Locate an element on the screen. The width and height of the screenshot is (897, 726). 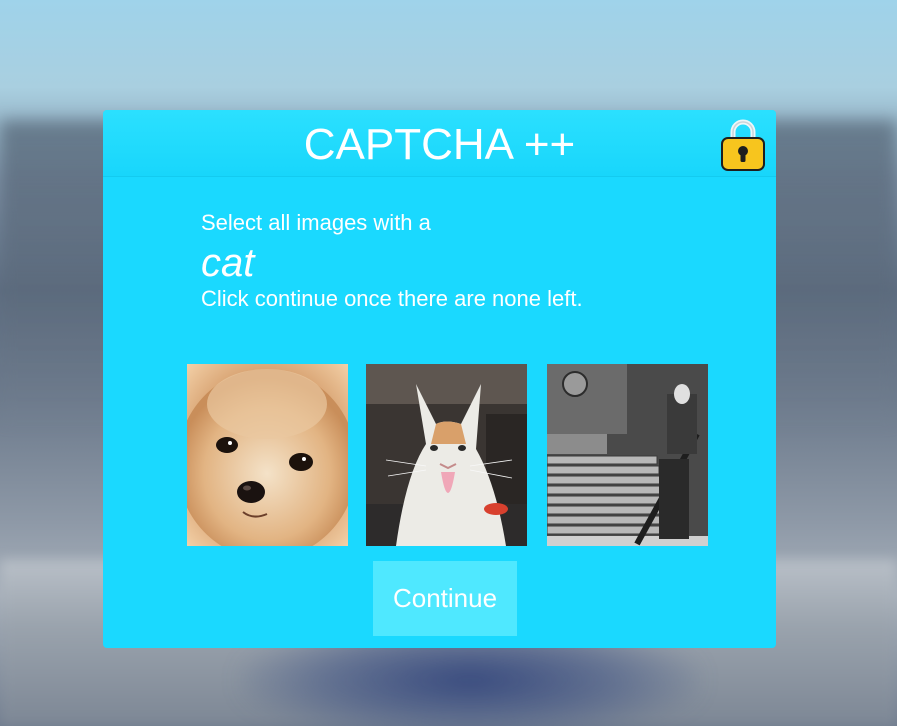
target-word: cat is located at coordinates (228, 263).